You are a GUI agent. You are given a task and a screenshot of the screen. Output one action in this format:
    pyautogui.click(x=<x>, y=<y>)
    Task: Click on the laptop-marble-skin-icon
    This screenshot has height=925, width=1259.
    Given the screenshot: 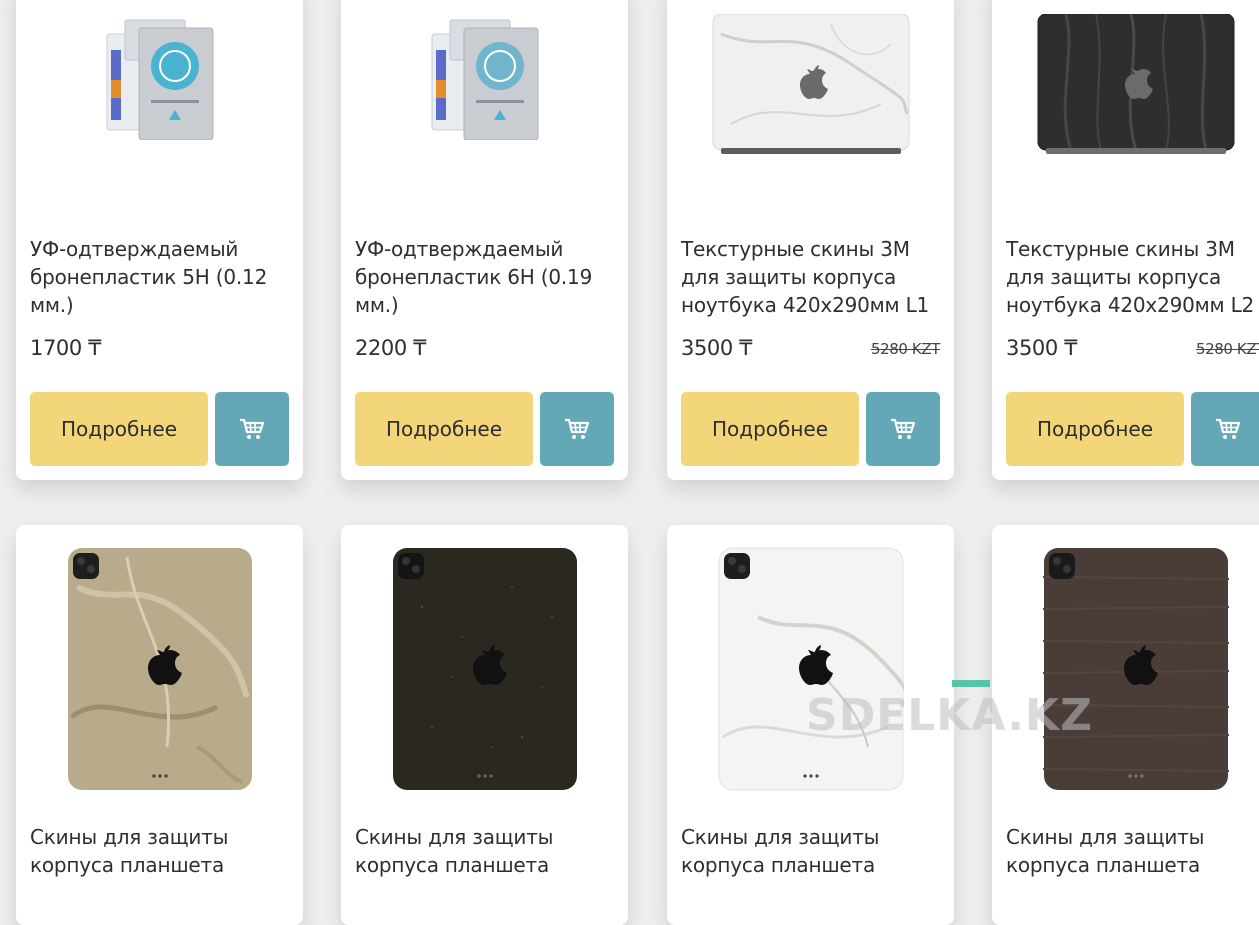 What is the action you would take?
    pyautogui.click(x=810, y=84)
    